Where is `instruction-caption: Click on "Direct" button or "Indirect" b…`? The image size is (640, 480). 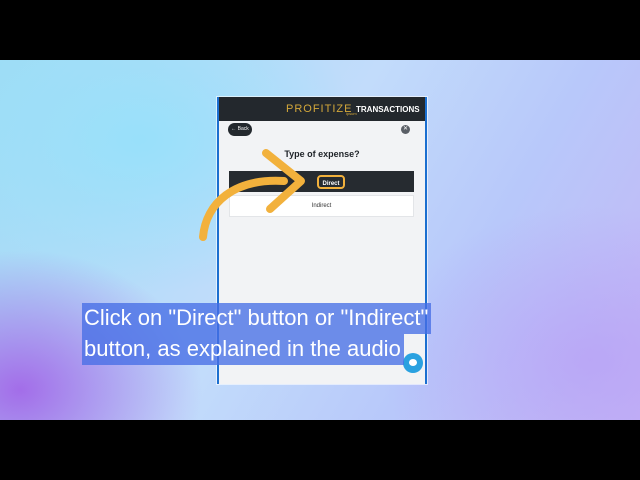 instruction-caption: Click on "Direct" button or "Indirect" b… is located at coordinates (257, 334).